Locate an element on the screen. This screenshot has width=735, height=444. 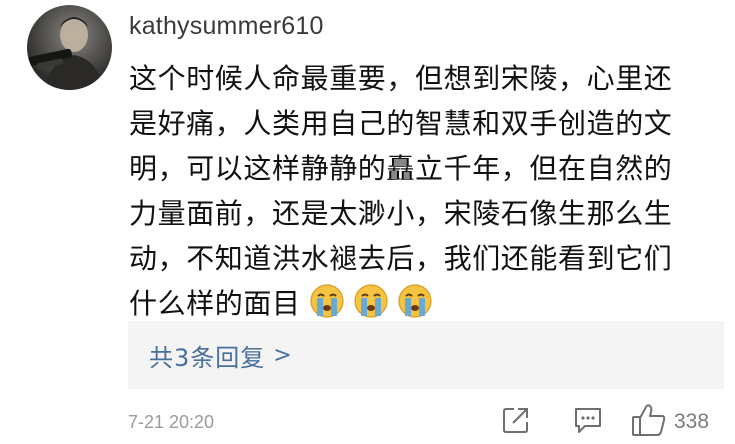
thumbs-up-icon is located at coordinates (649, 422).